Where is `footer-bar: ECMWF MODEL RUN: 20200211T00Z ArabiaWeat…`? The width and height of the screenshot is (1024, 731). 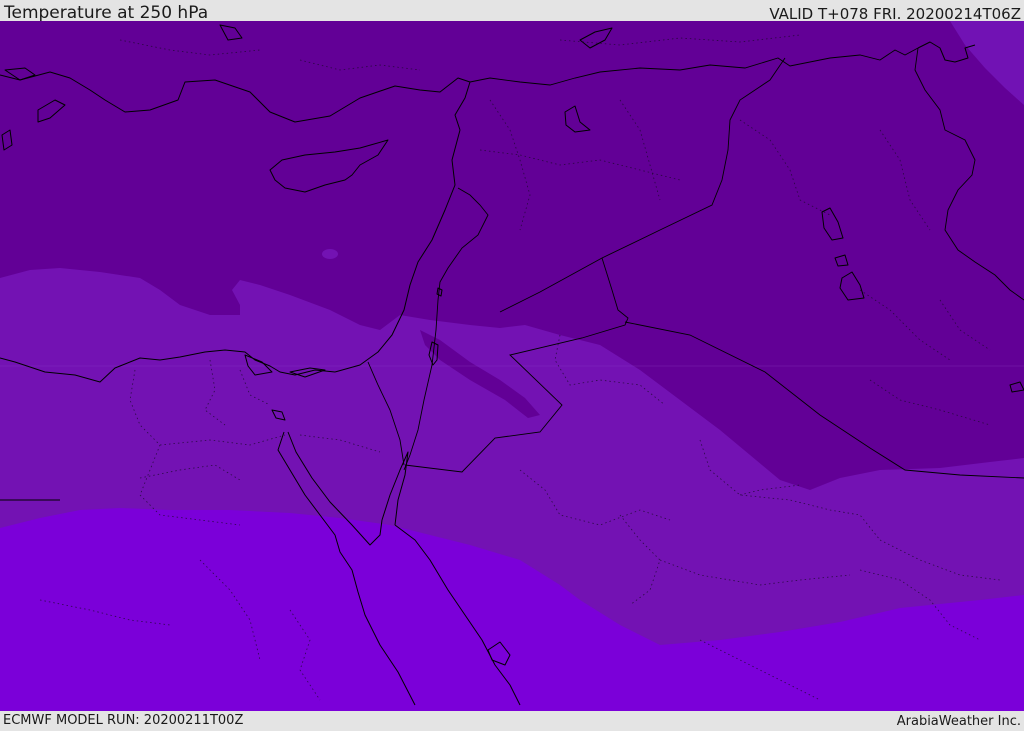 footer-bar: ECMWF MODEL RUN: 20200211T00Z ArabiaWeat… is located at coordinates (512, 720).